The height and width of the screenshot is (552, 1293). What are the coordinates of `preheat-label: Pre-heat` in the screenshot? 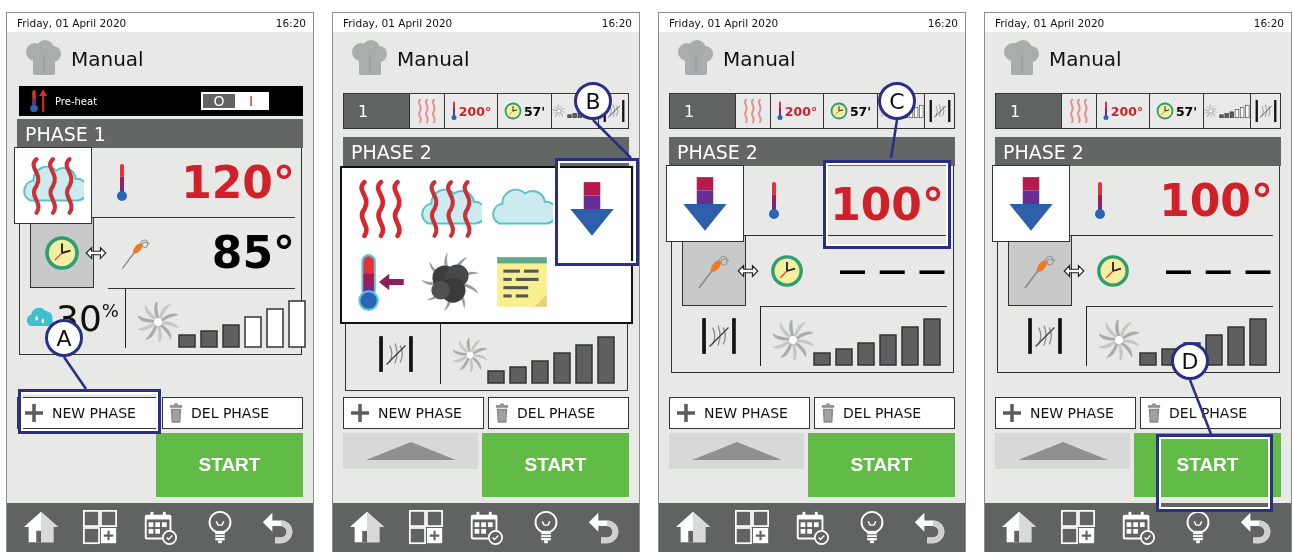 It's located at (77, 101).